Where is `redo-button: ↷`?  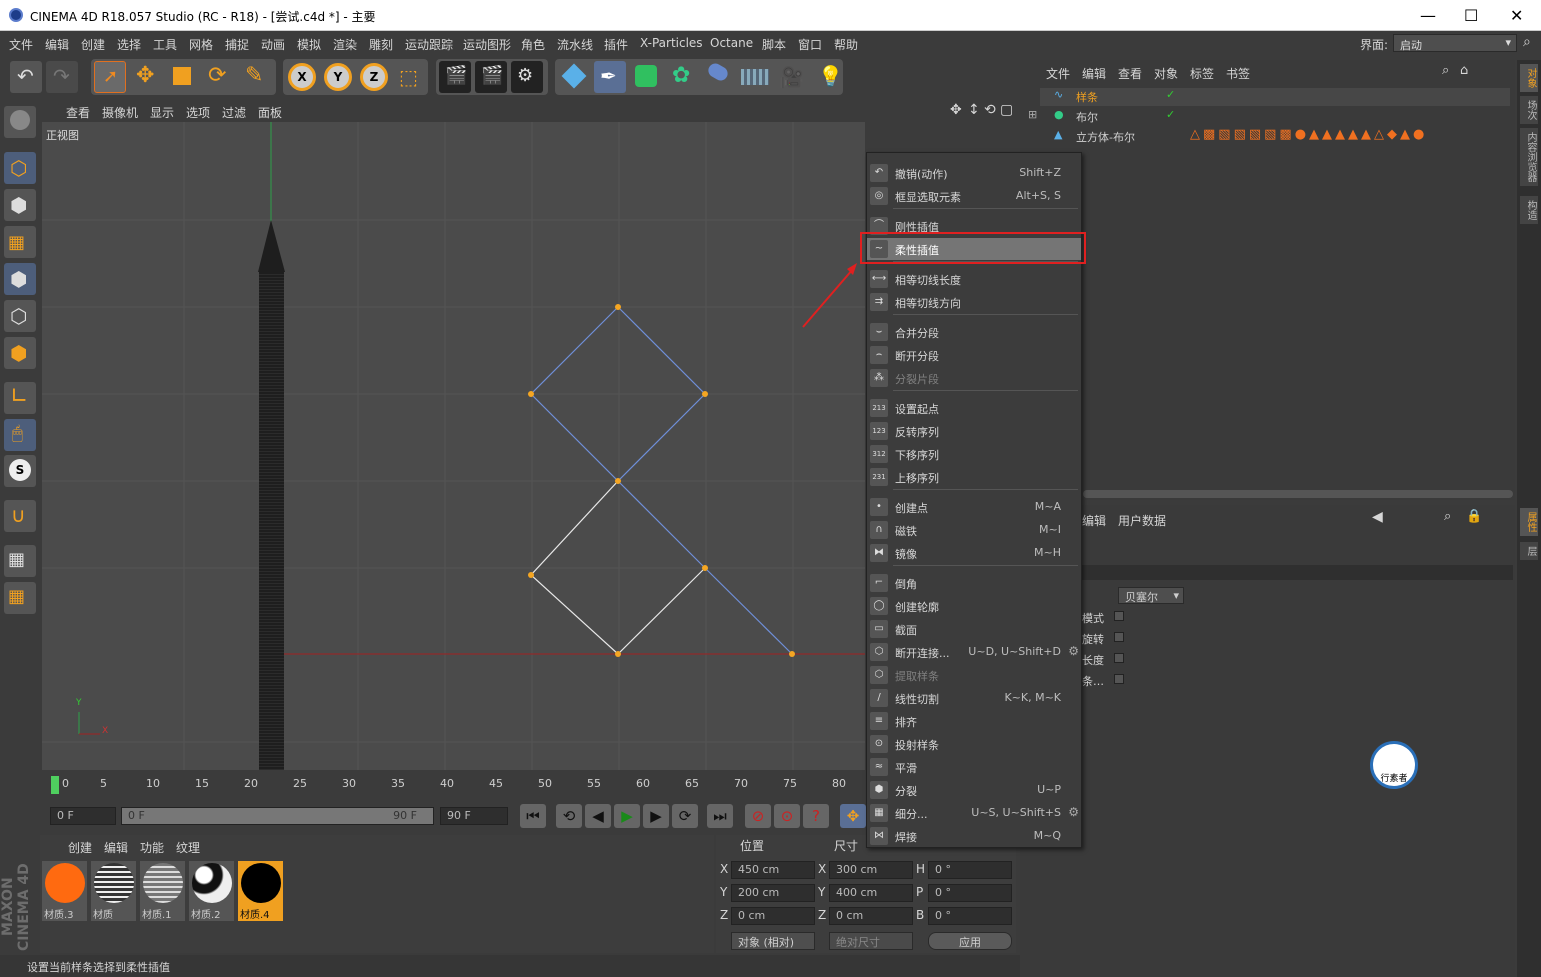
redo-button: ↷ is located at coordinates (62, 77).